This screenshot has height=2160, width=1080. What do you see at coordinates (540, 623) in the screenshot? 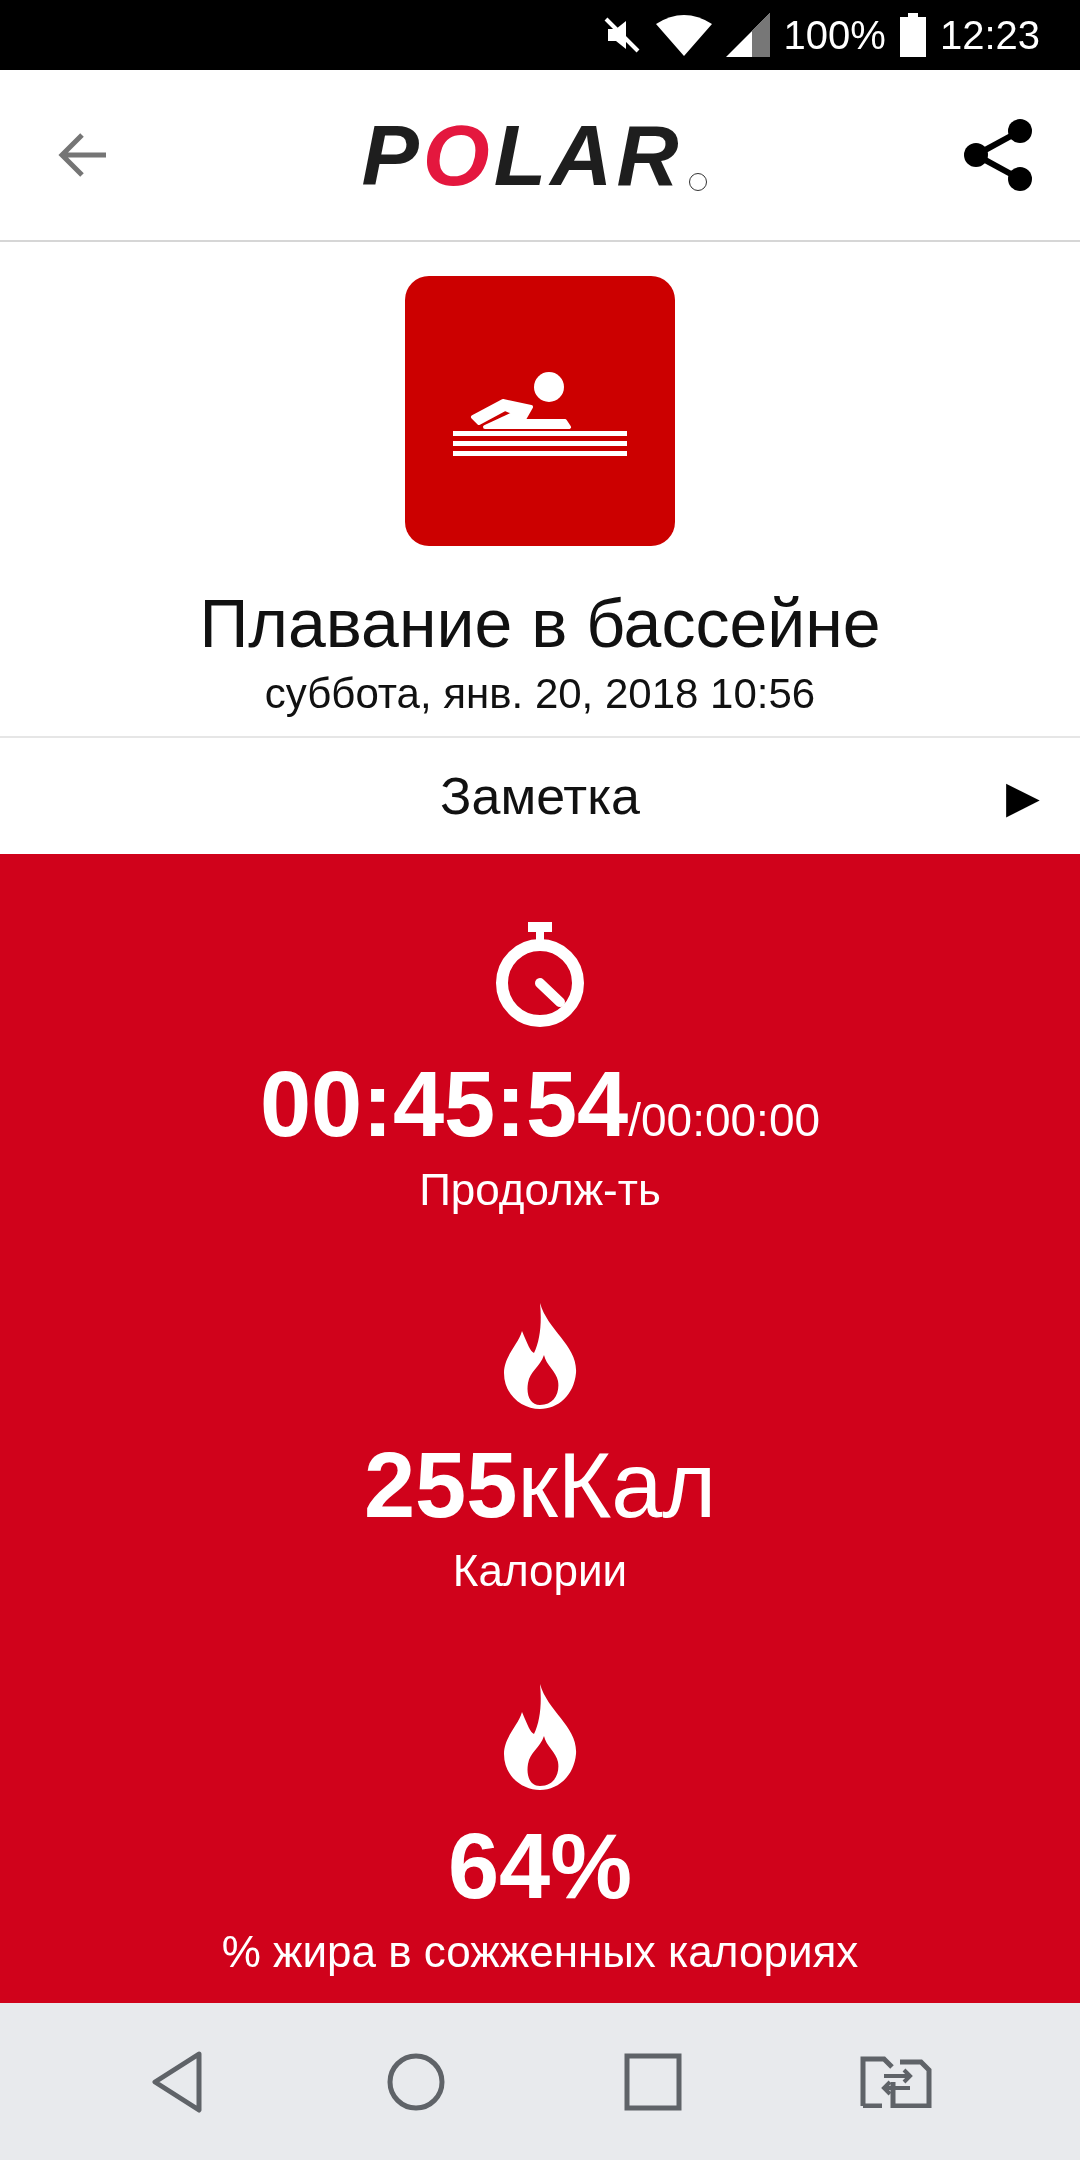
I see `activity-title: Плавание в бассейне` at bounding box center [540, 623].